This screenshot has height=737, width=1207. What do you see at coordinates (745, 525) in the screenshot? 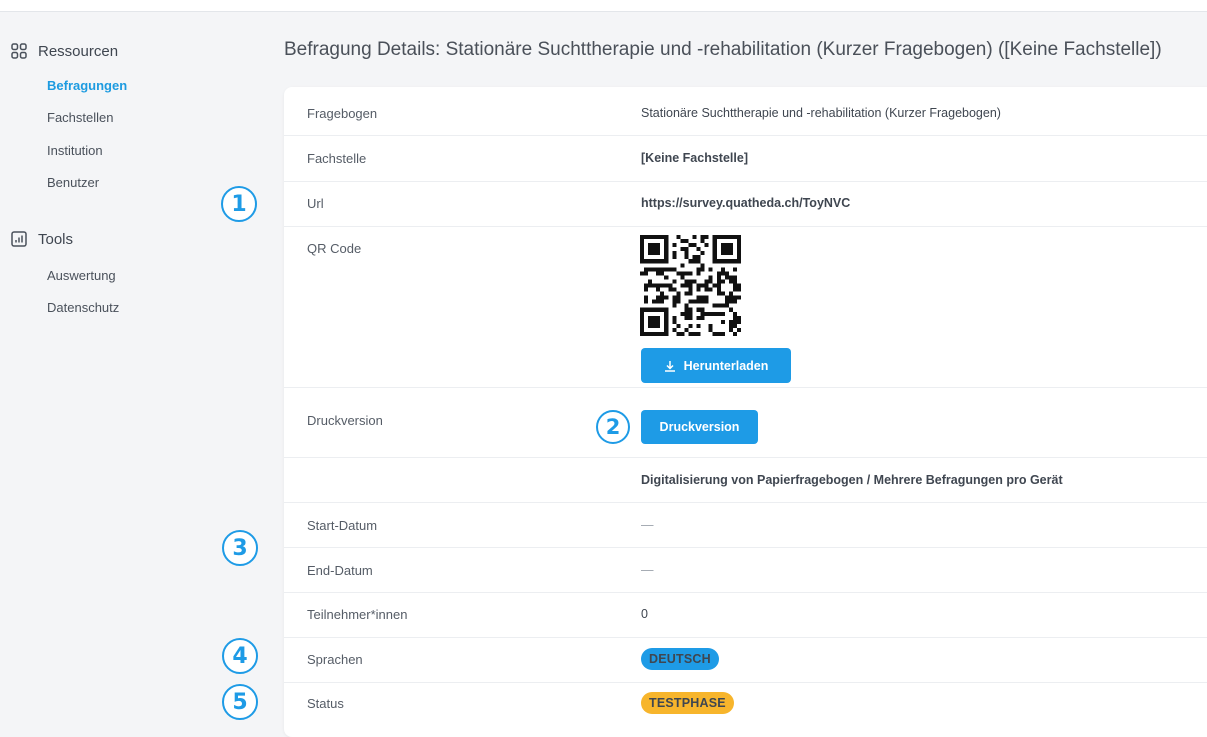
I see `detail-row-start-datum: Start-Datum —` at bounding box center [745, 525].